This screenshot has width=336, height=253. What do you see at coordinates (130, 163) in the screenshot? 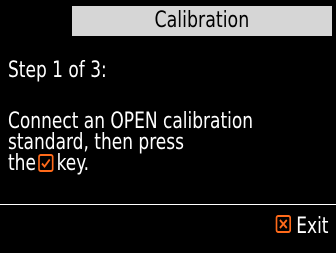
I see `instructions-line-3: the key.` at bounding box center [130, 163].